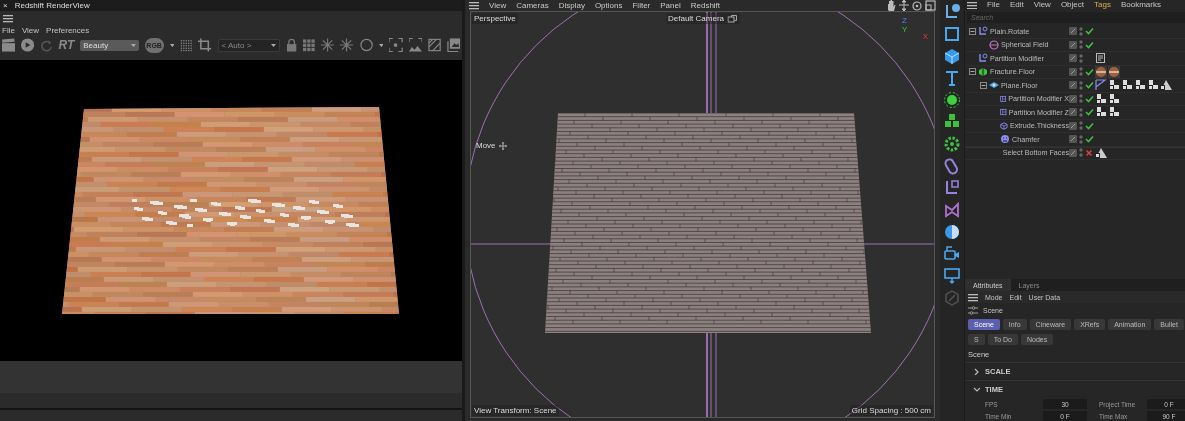 The image size is (1185, 421). I want to click on hatched-square-icon, so click(434, 45).